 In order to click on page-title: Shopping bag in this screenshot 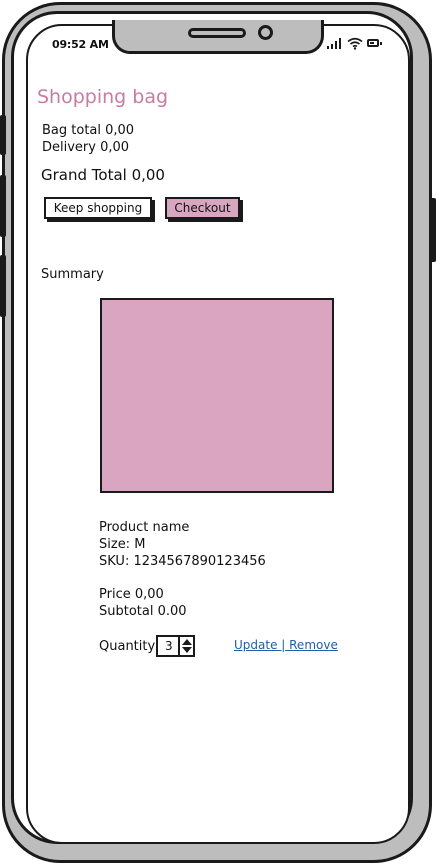, I will do `click(103, 97)`.